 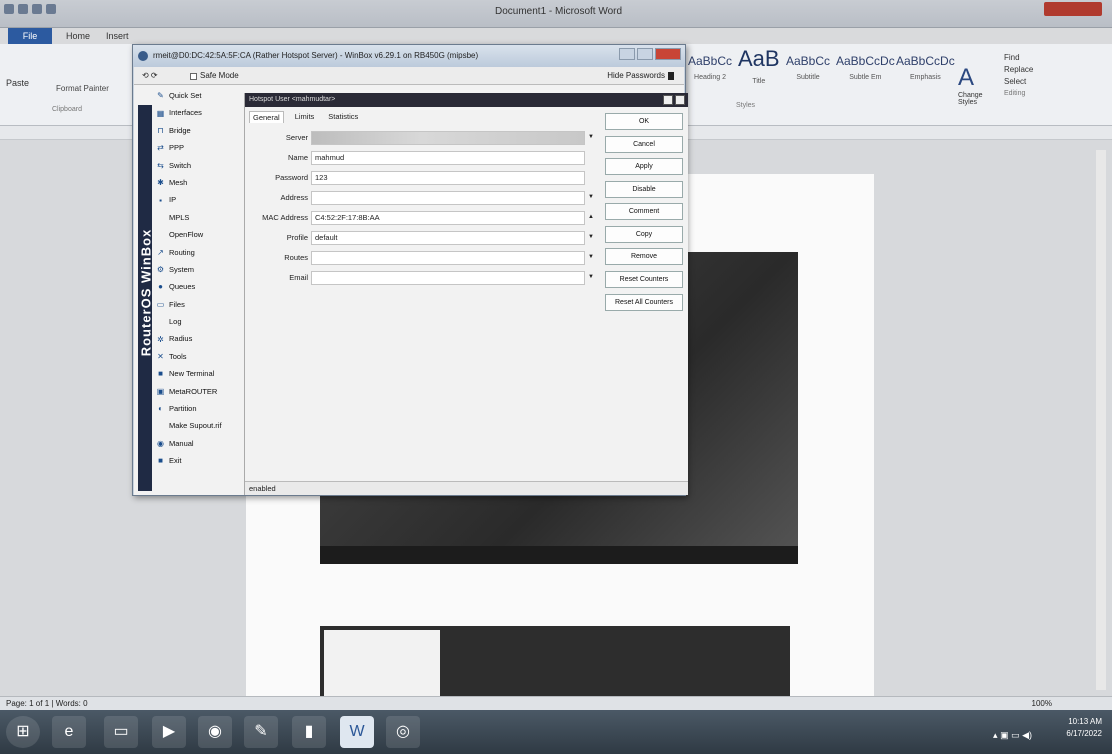 What do you see at coordinates (178, 356) in the screenshot?
I see `menu-item-label: Tools` at bounding box center [178, 356].